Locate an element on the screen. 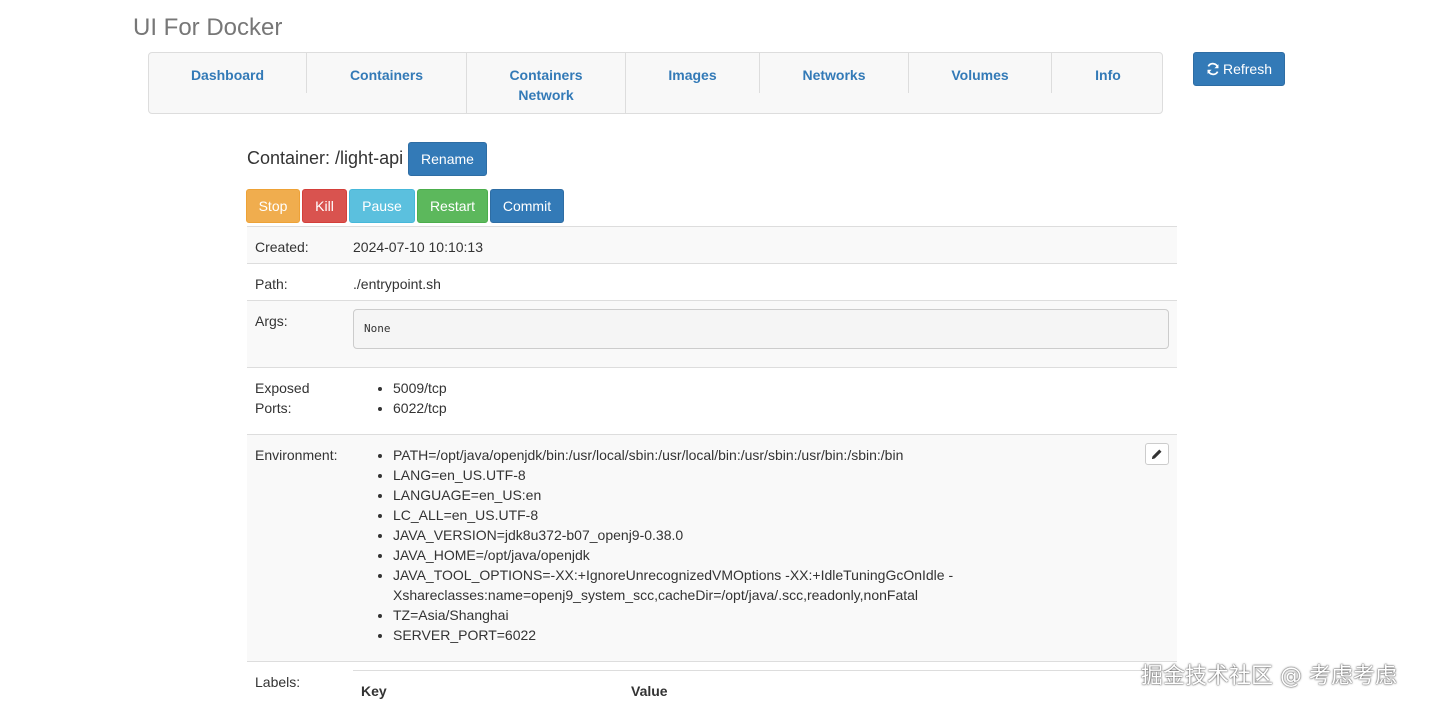  tab-volumes: Volumes is located at coordinates (980, 84).